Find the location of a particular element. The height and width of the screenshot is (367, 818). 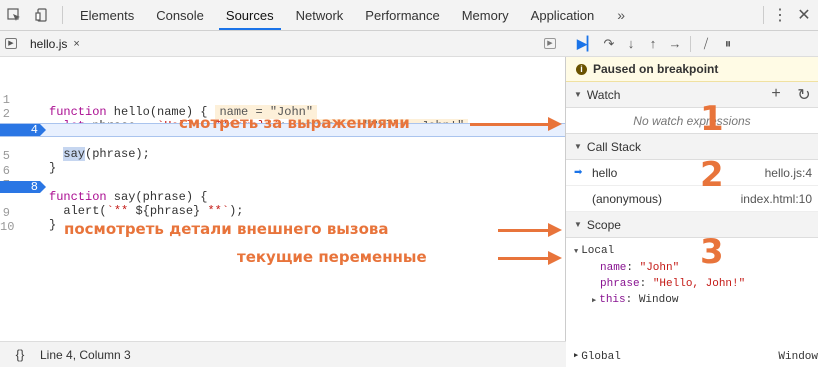

more-tabs-button: » is located at coordinates (621, 15).